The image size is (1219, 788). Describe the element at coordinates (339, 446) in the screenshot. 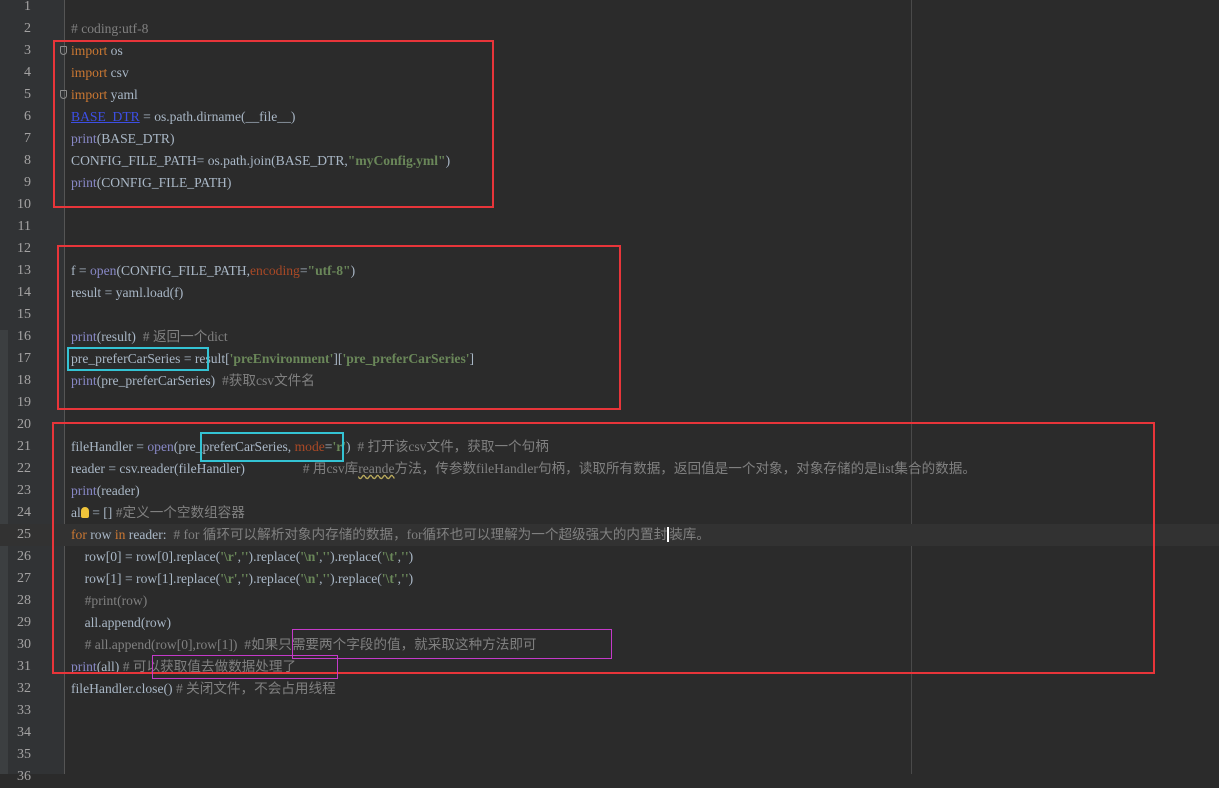

I see `code-token: 'r'` at that location.